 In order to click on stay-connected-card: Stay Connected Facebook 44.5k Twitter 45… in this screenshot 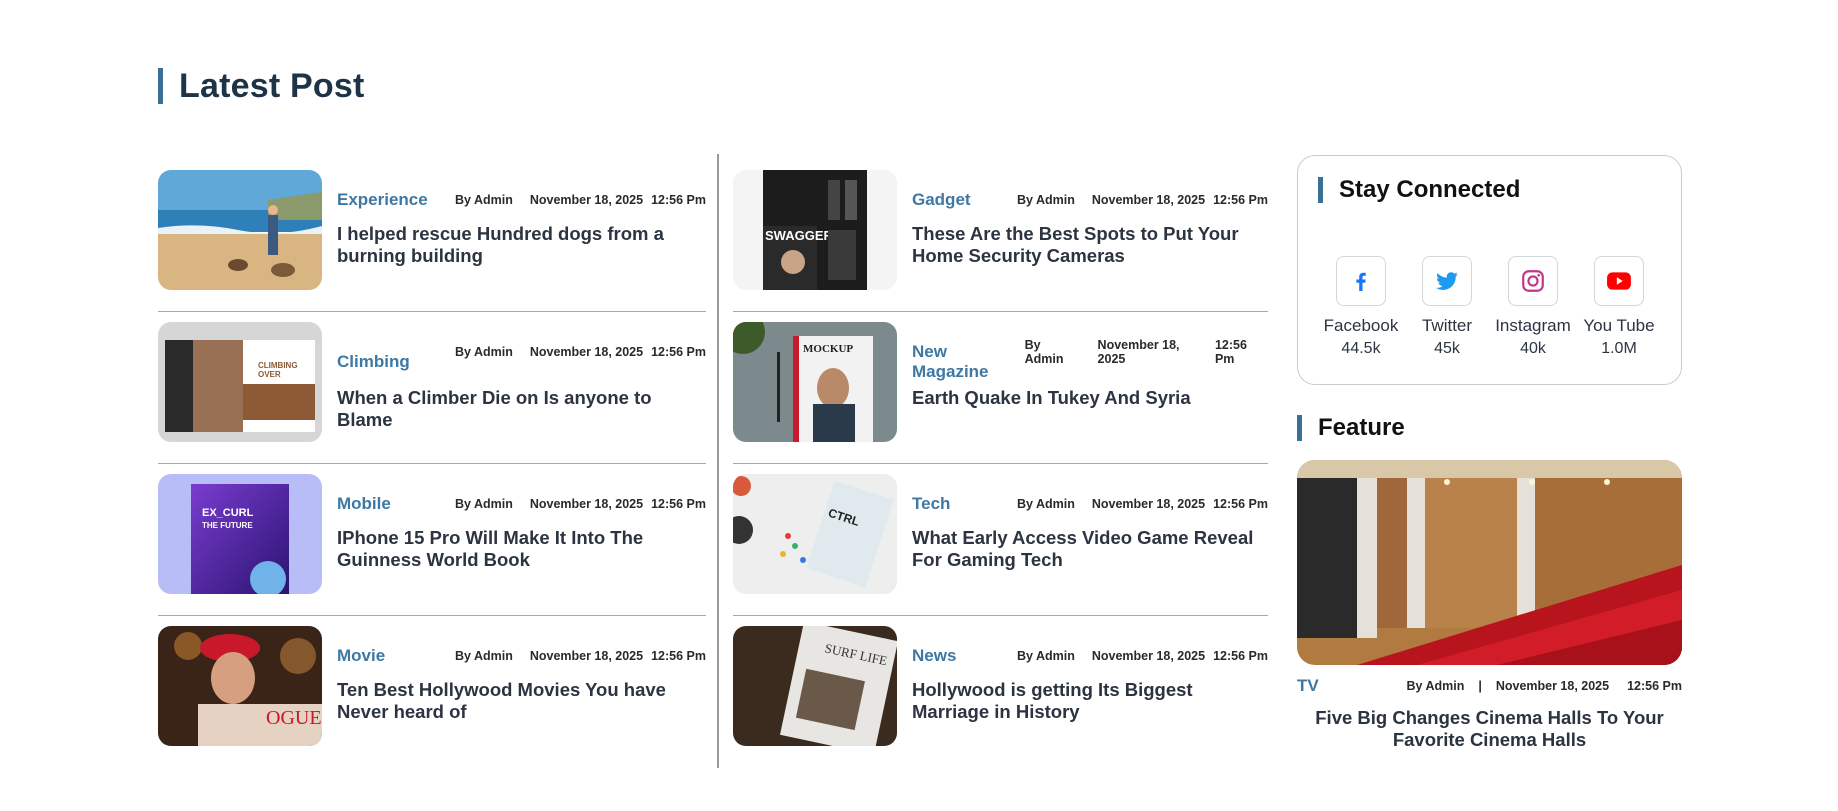, I will do `click(1489, 270)`.